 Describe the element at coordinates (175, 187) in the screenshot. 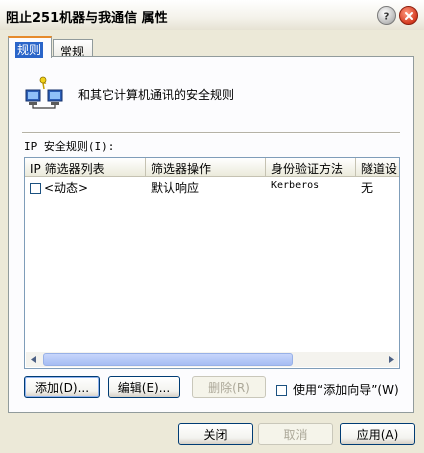

I see `row-filter-action: 默认响应` at that location.